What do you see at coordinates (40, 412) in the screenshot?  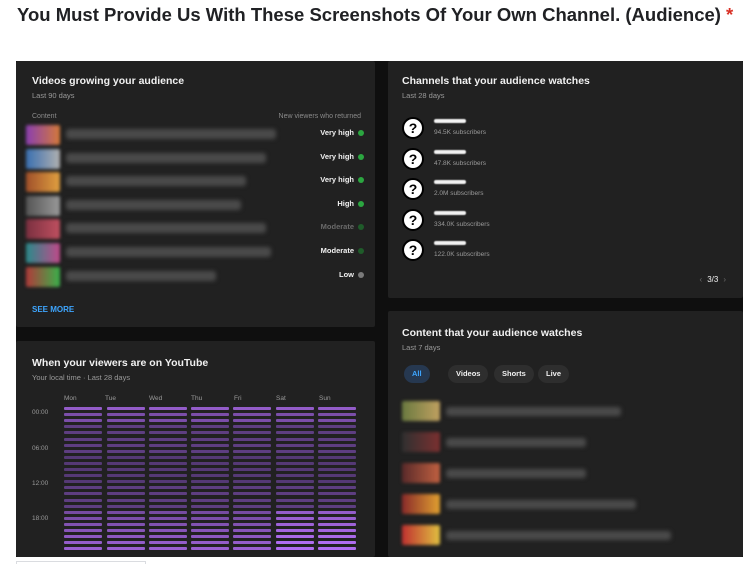 I see `hour-label: 00:00` at bounding box center [40, 412].